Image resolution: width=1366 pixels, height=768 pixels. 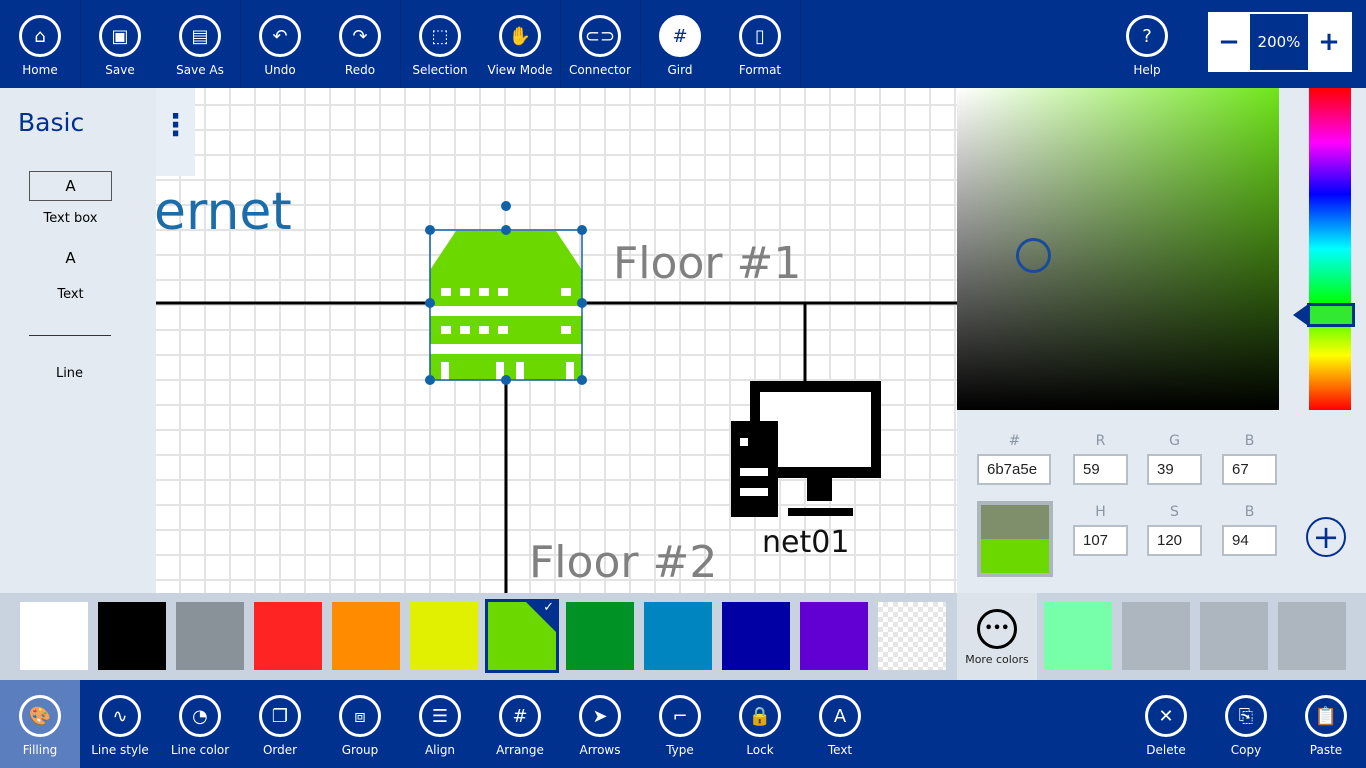 I want to click on zoom-level: 200%, so click(x=1279, y=42).